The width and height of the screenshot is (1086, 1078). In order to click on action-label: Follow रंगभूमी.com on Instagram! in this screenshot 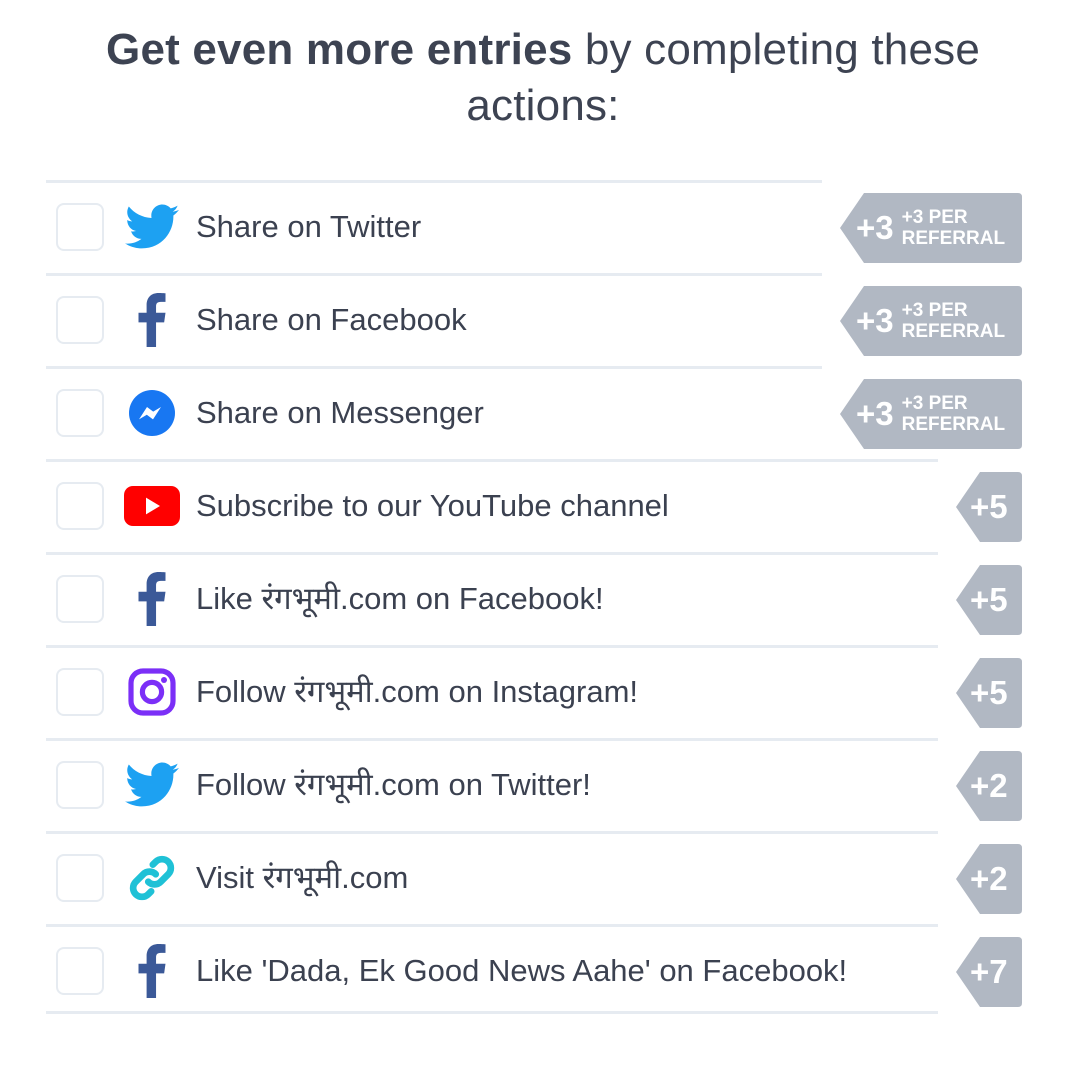, I will do `click(417, 691)`.